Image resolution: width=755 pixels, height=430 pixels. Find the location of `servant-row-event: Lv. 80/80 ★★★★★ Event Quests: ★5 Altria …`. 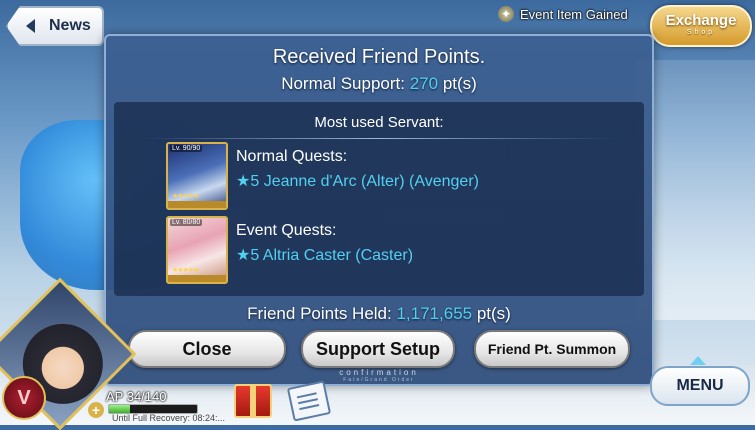

servant-row-event: Lv. 80/80 ★★★★★ Event Quests: ★5 Altria … is located at coordinates (289, 250).